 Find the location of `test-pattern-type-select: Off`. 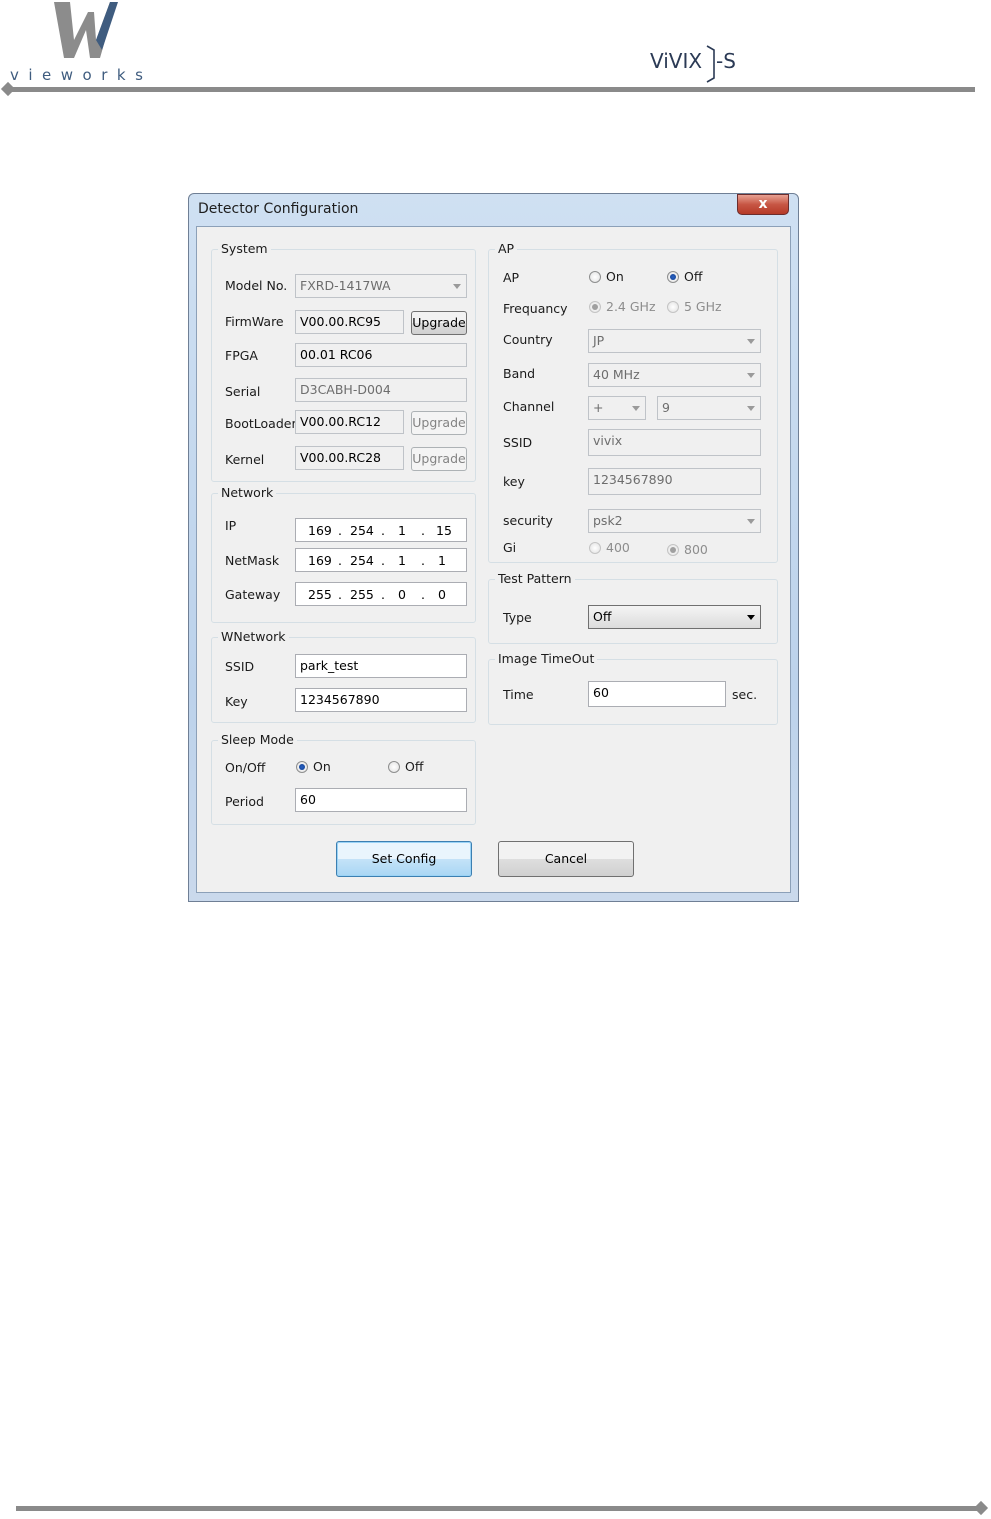

test-pattern-type-select: Off is located at coordinates (674, 617).